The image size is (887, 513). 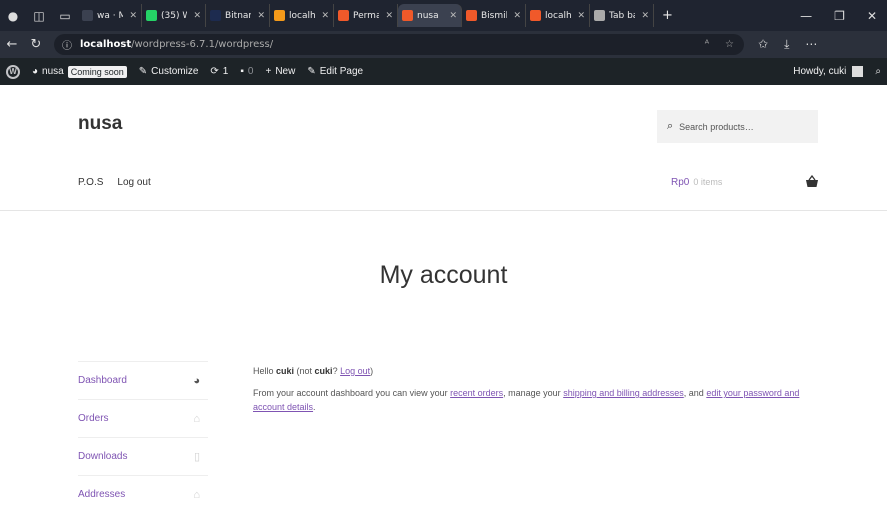 What do you see at coordinates (238, 15) in the screenshot?
I see `browser-tab: Bitnami ✕` at bounding box center [238, 15].